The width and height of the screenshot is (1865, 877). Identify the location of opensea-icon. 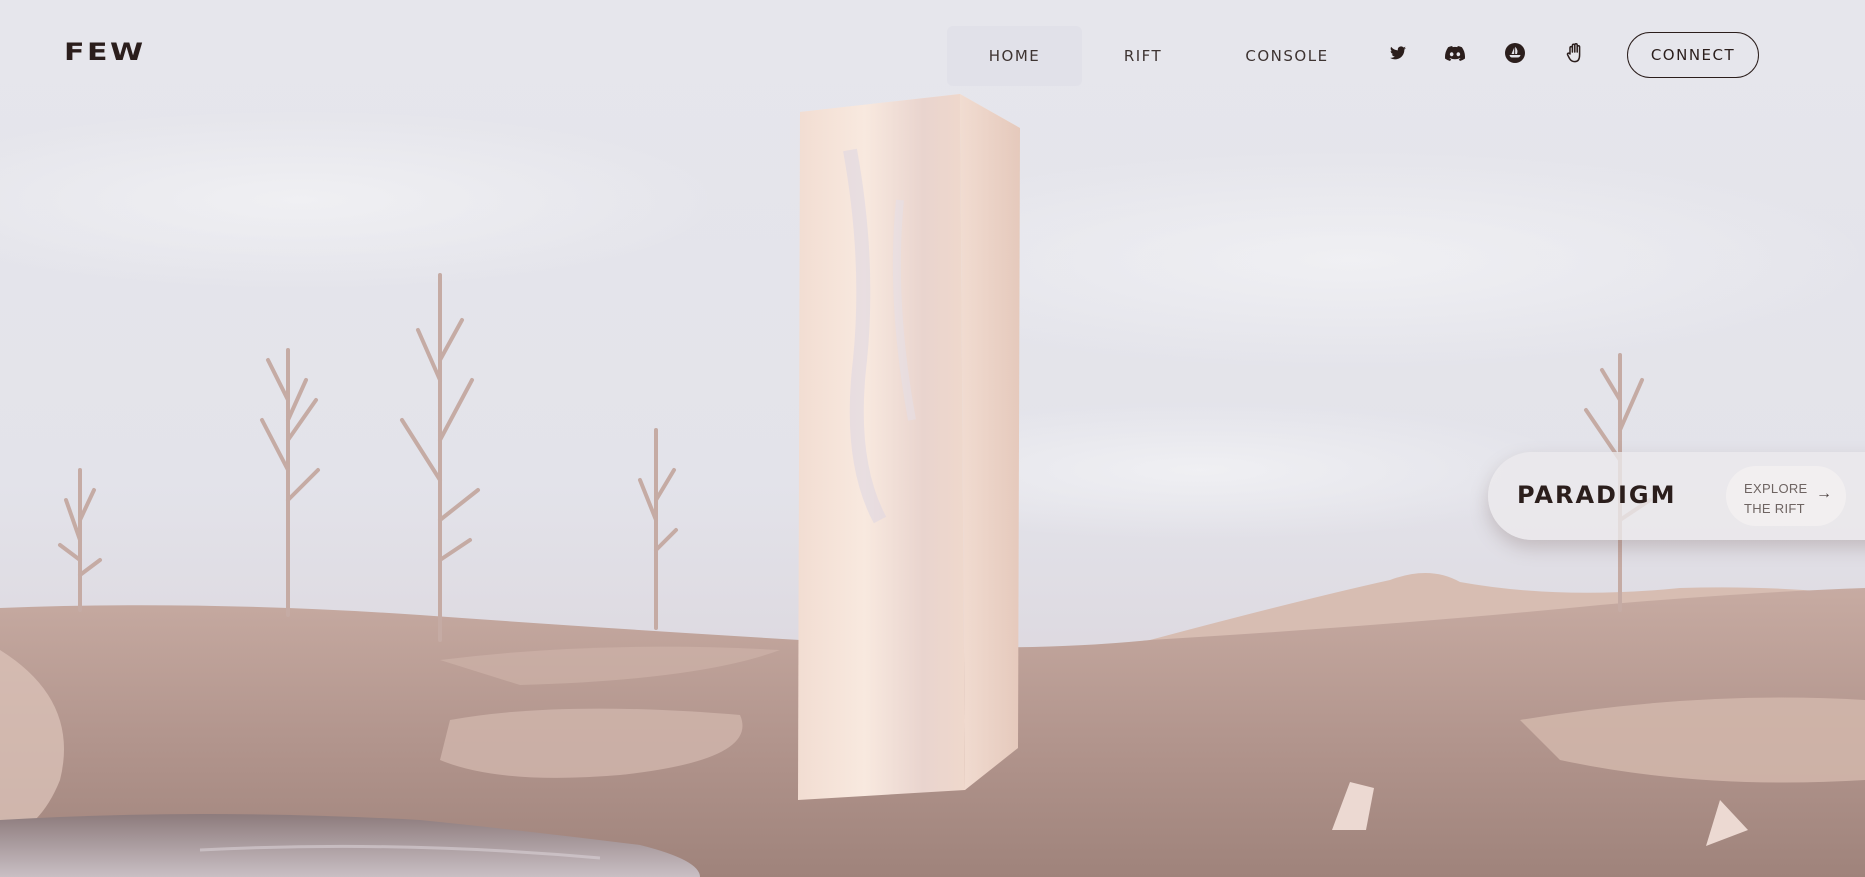
(1515, 53).